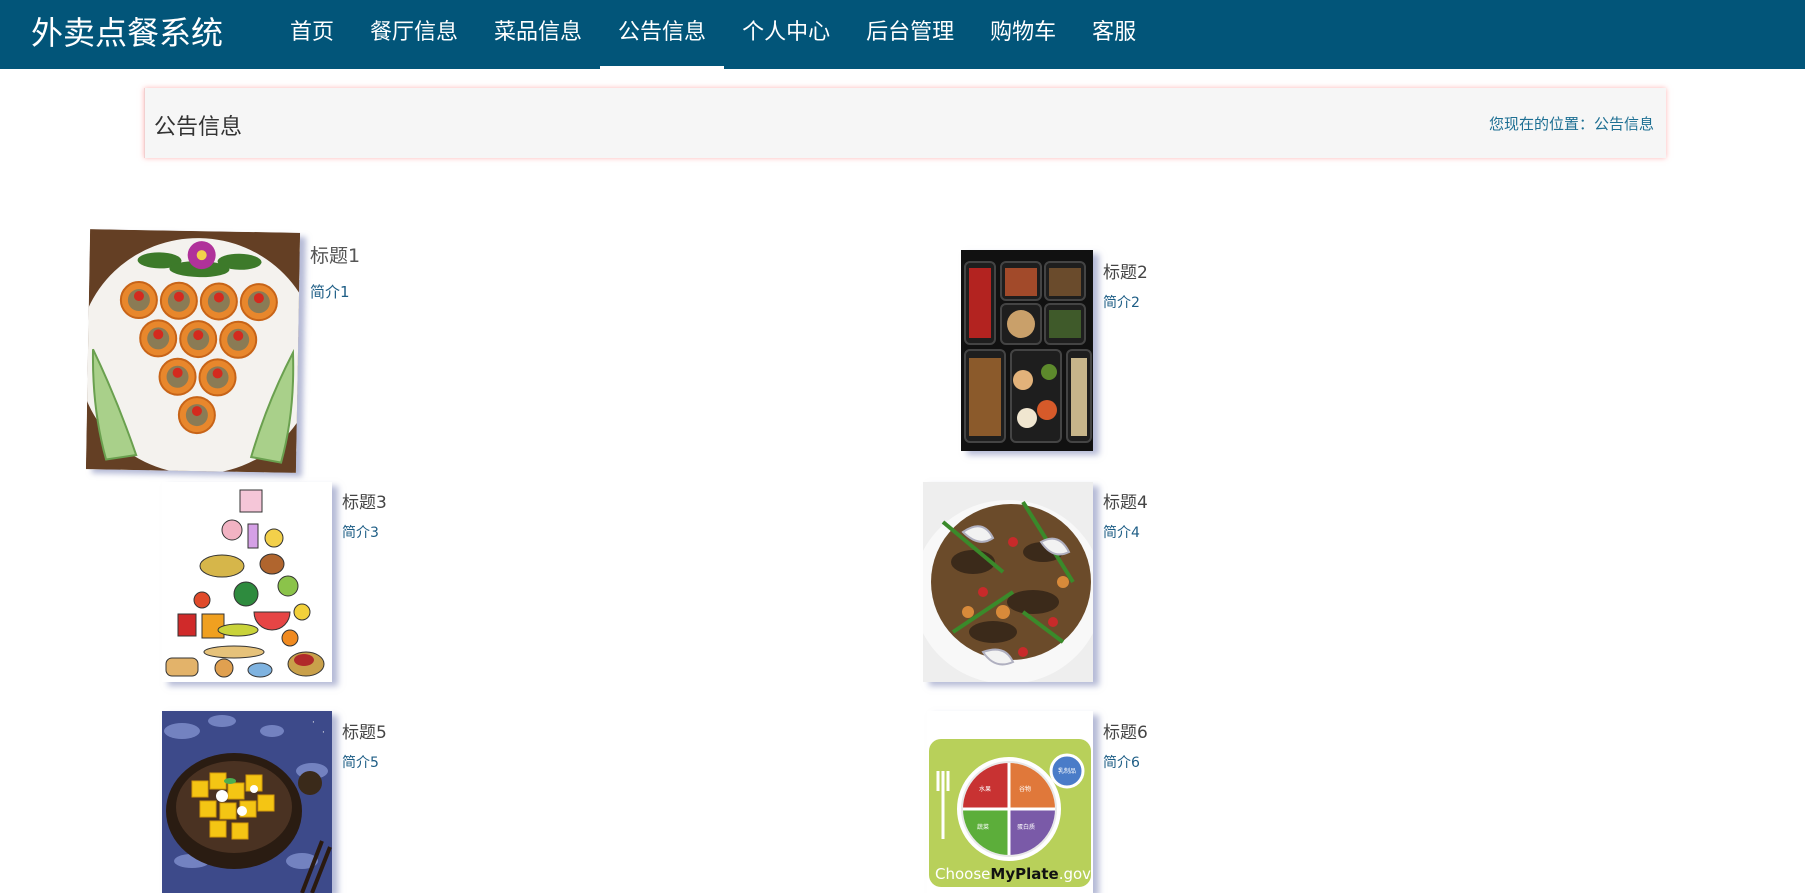 This screenshot has height=893, width=1805. What do you see at coordinates (1125, 730) in the screenshot?
I see `notice-title-6: 标题6` at bounding box center [1125, 730].